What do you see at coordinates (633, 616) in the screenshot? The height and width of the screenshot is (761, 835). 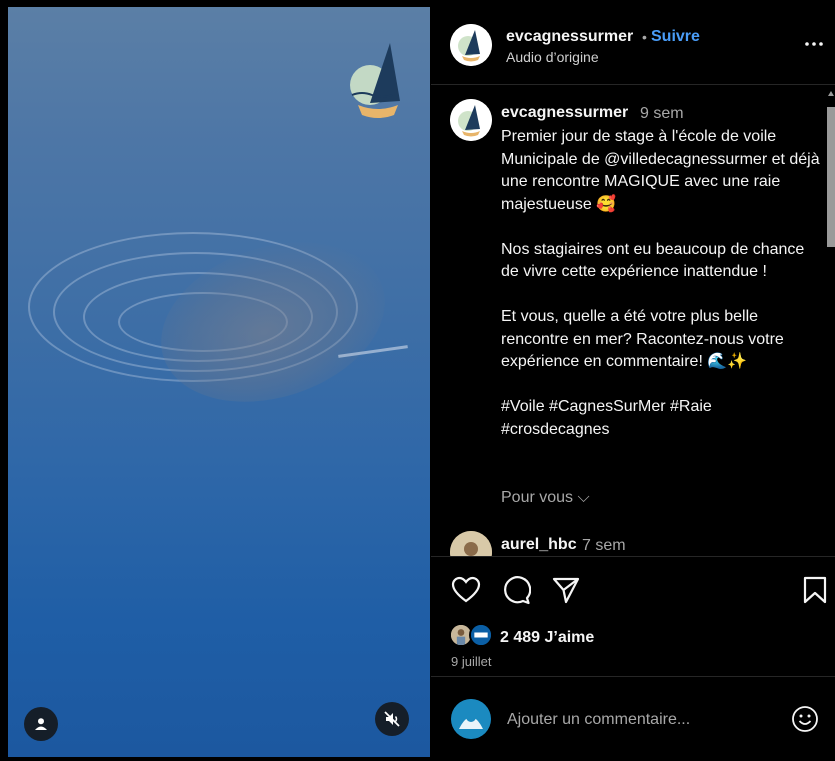 I see `post-actions: 2 489 J’aime 9 juillet` at bounding box center [633, 616].